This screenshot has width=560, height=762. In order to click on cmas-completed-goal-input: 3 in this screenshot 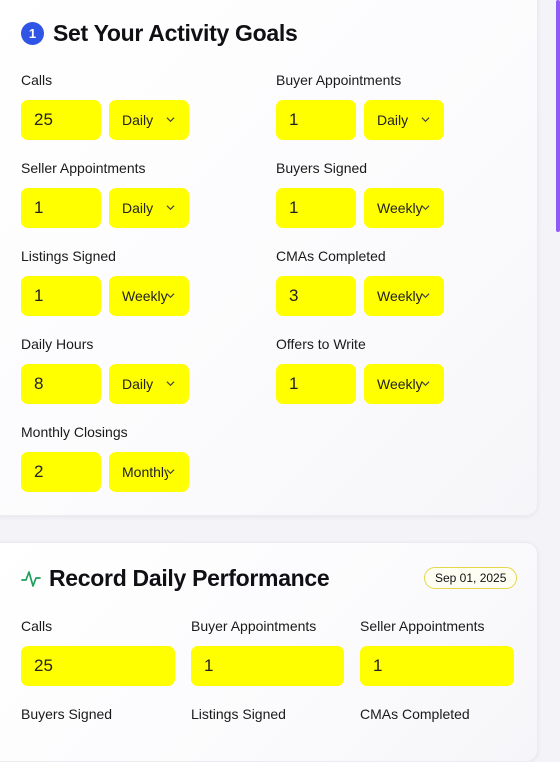, I will do `click(316, 296)`.